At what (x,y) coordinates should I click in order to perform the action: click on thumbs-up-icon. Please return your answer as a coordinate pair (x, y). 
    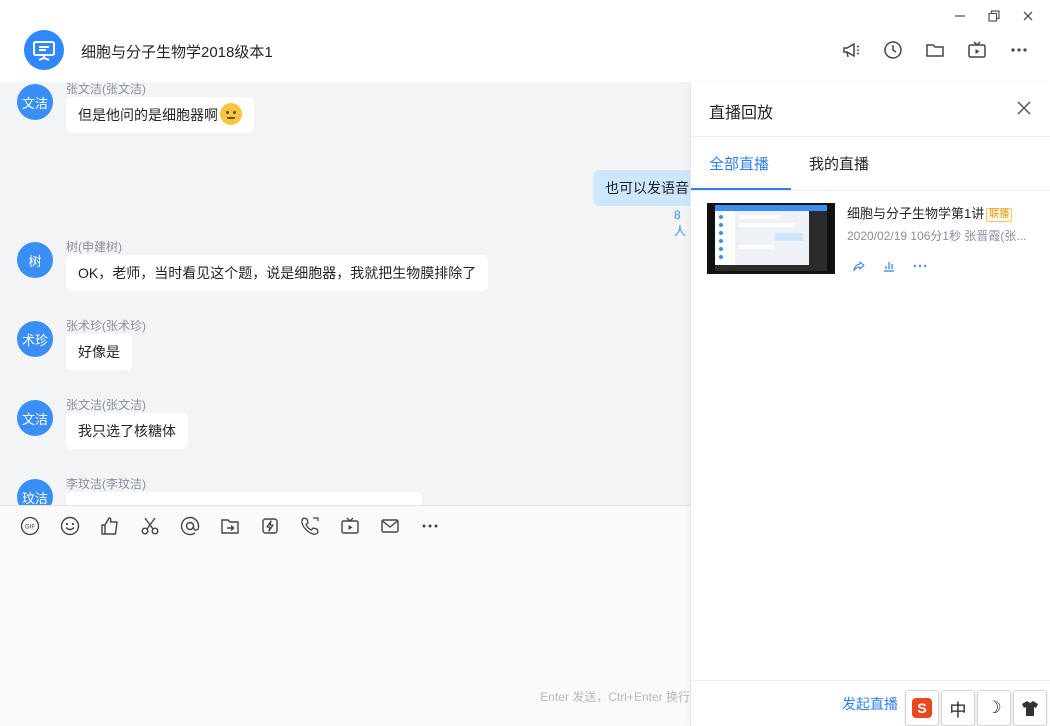
    Looking at the image, I should click on (109, 525).